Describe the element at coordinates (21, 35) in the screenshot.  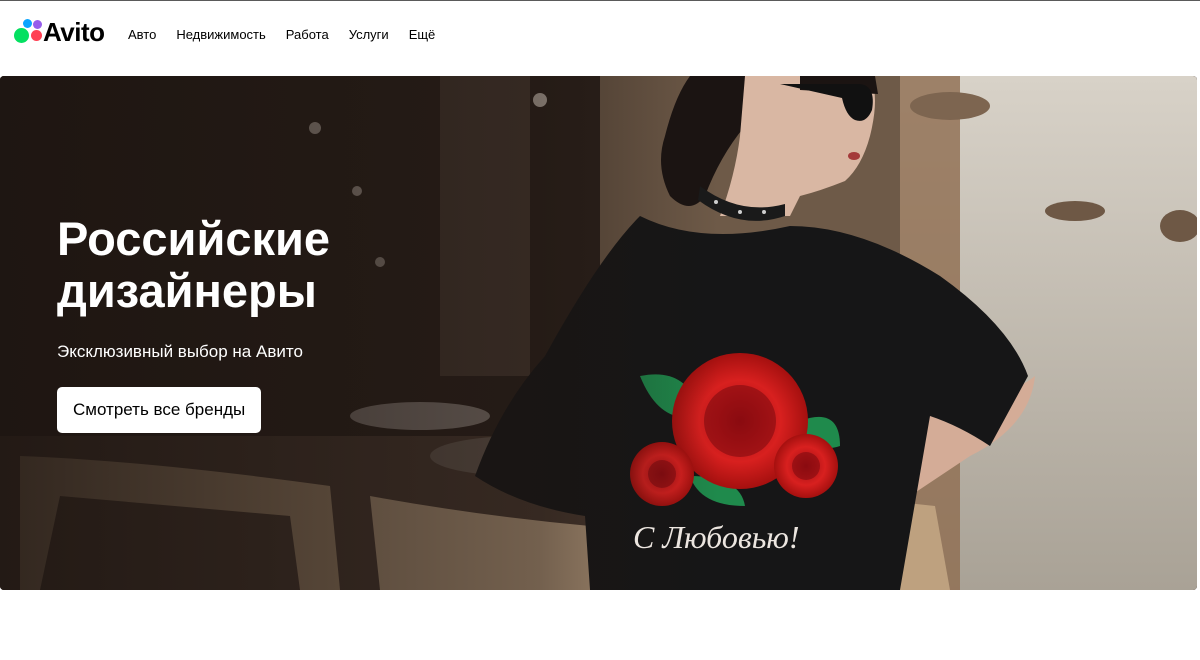
I see `logo-dot-green` at that location.